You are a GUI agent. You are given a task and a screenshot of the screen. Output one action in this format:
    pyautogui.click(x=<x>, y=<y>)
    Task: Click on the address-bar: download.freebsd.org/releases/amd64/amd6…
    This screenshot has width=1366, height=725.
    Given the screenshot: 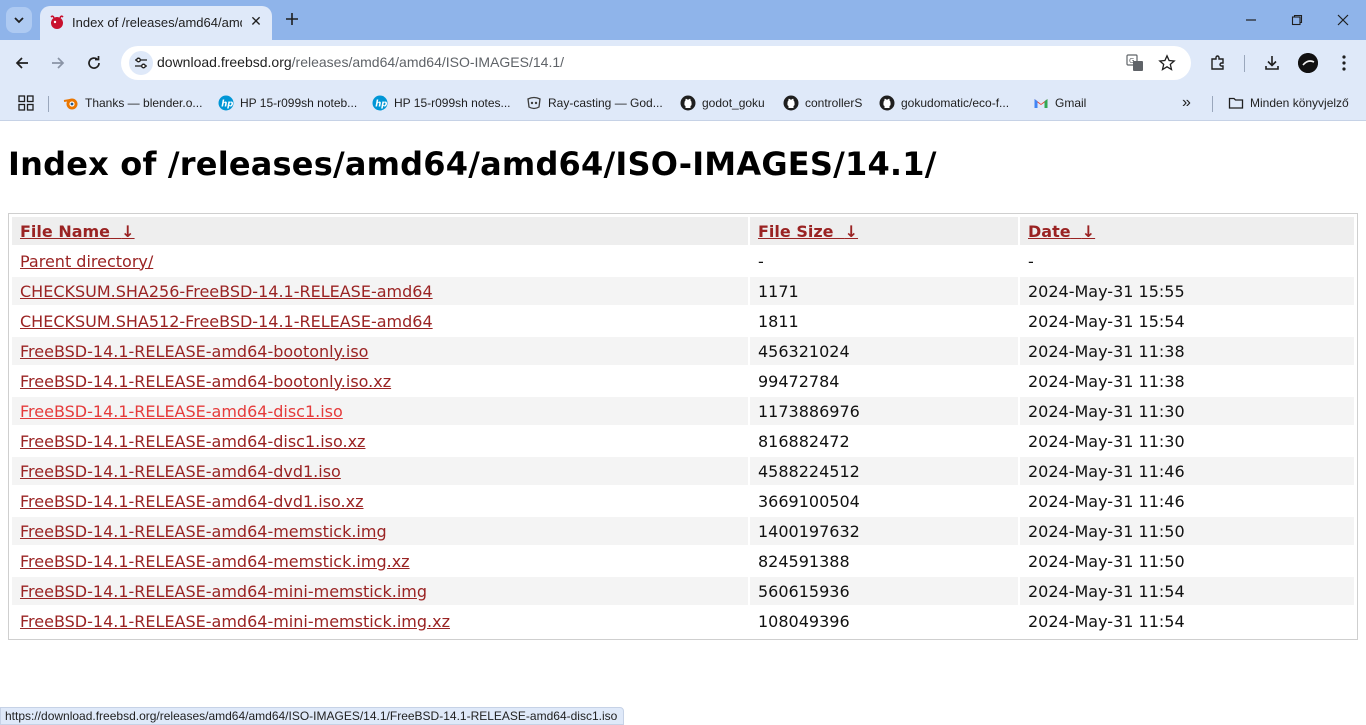 What is the action you would take?
    pyautogui.click(x=656, y=63)
    